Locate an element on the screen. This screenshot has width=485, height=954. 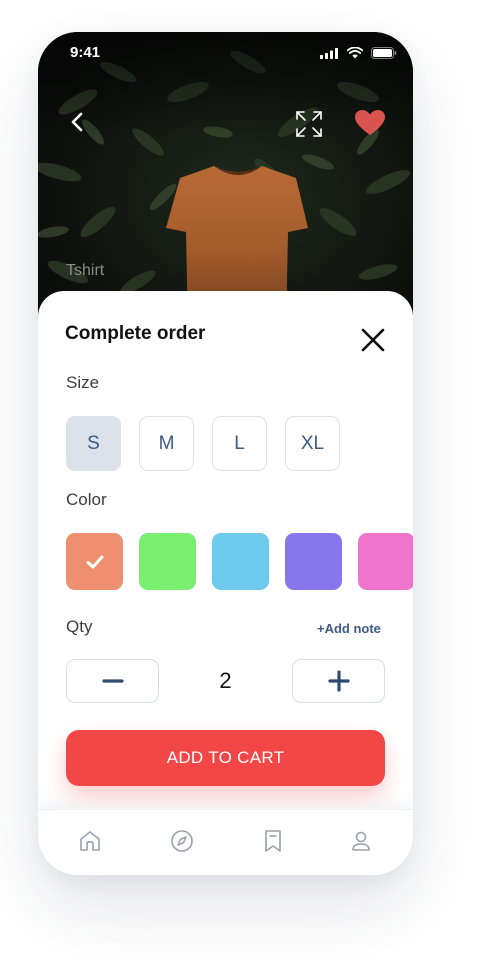
back-arrow-icon is located at coordinates (78, 122).